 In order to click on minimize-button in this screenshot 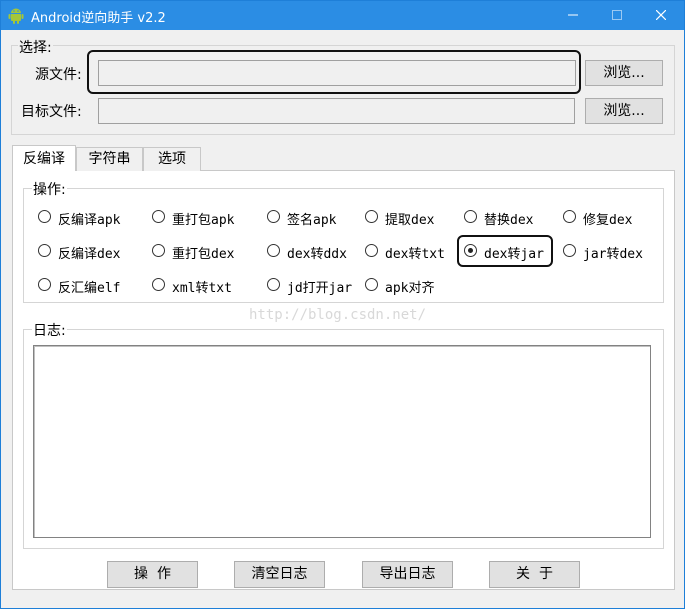, I will do `click(573, 15)`.